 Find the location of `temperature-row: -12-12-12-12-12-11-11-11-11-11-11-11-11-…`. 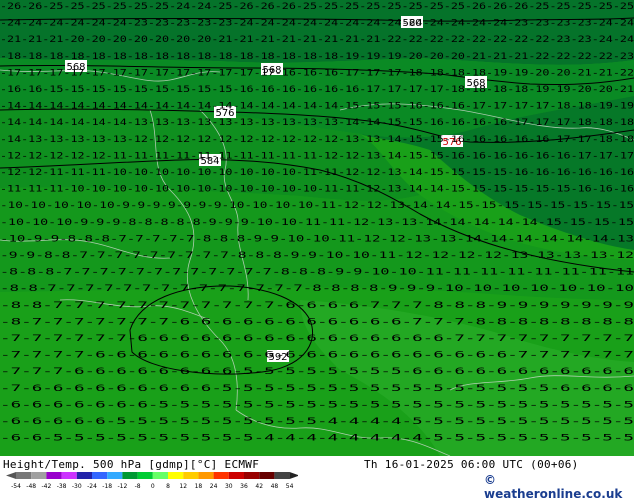

temperature-row: -12-12-12-12-12-11-11-11-11-11-11-11-11-… is located at coordinates (317, 156).